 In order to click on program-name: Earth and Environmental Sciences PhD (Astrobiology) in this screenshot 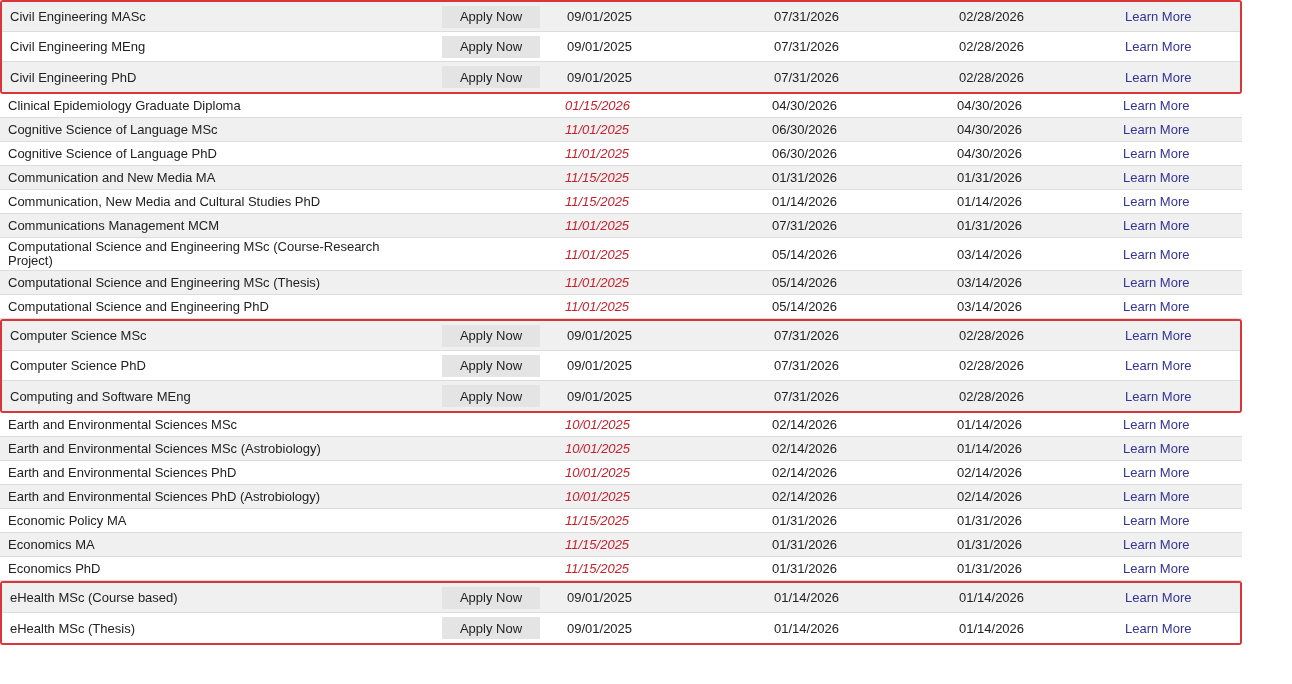, I will do `click(164, 496)`.